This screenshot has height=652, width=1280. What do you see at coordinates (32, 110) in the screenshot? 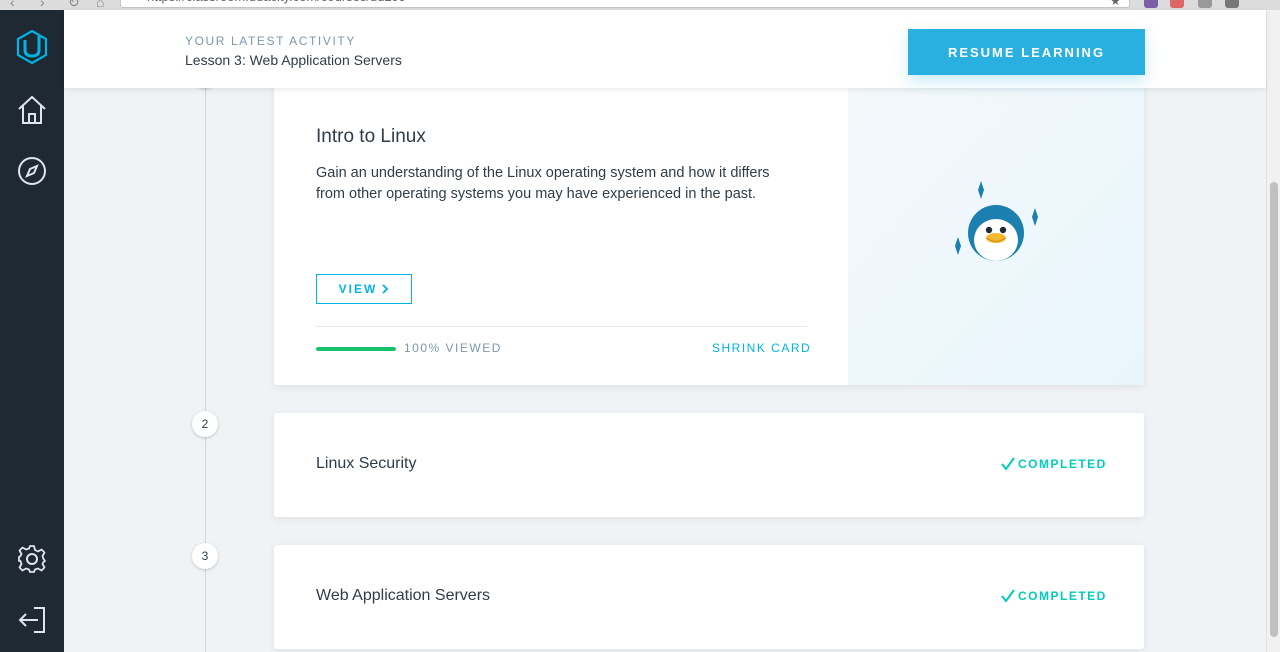
I see `home-icon` at bounding box center [32, 110].